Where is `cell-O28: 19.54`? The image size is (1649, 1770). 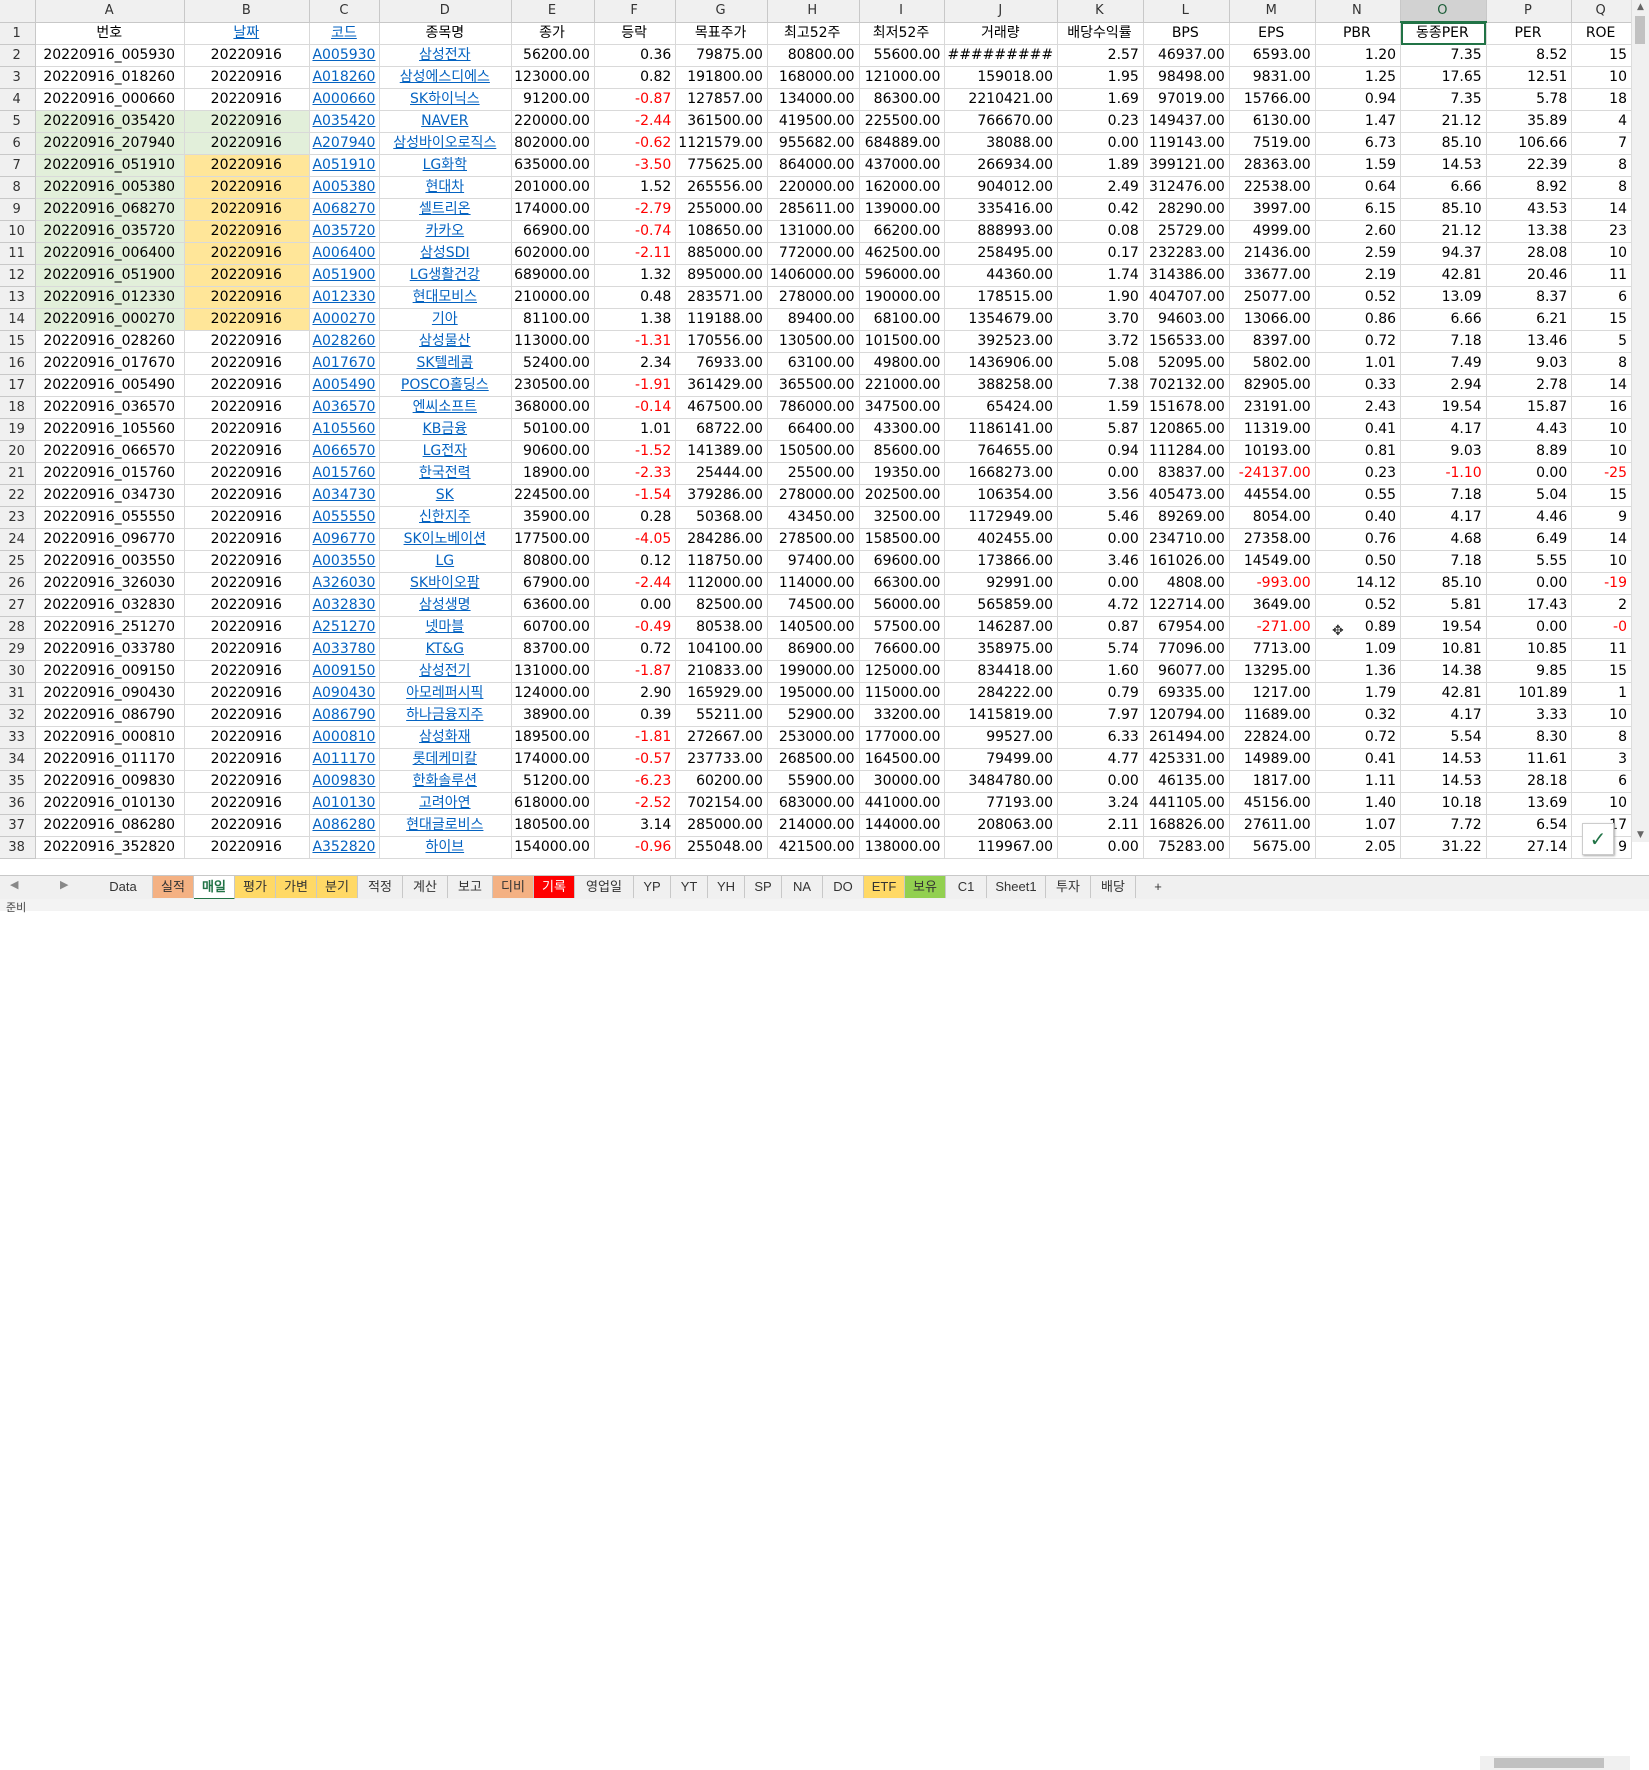 cell-O28: 19.54 is located at coordinates (1443, 627).